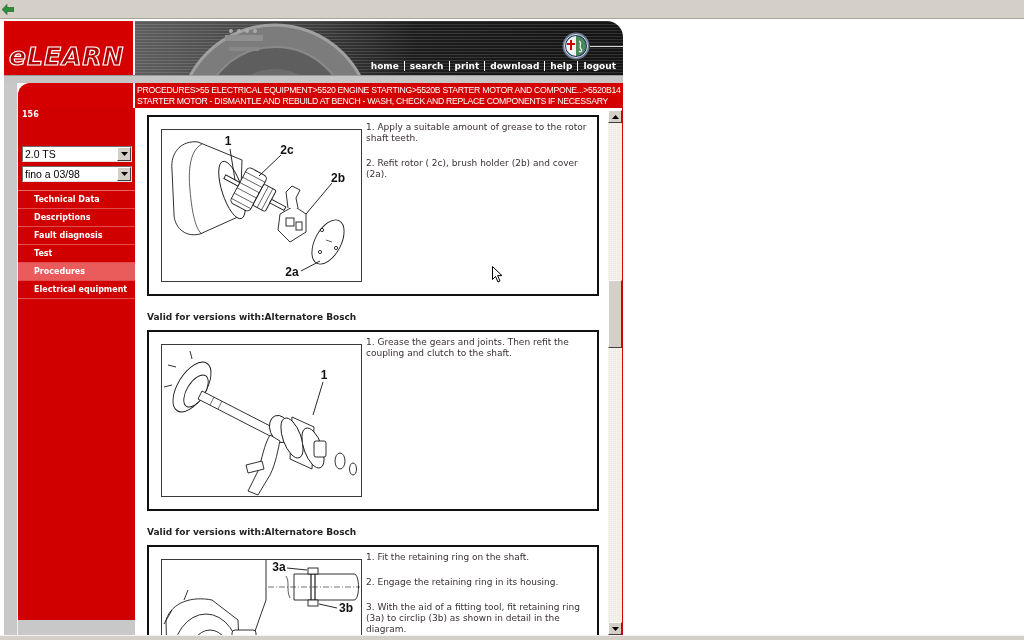  I want to click on scroll-up-button, so click(615, 116).